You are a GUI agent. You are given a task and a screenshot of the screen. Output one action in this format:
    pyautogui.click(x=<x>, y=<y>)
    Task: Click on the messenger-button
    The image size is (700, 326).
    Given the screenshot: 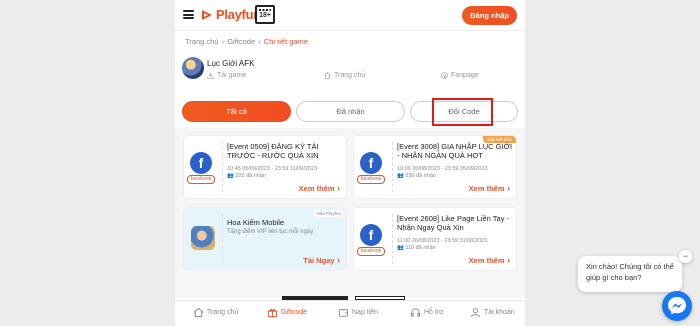 What is the action you would take?
    pyautogui.click(x=677, y=306)
    